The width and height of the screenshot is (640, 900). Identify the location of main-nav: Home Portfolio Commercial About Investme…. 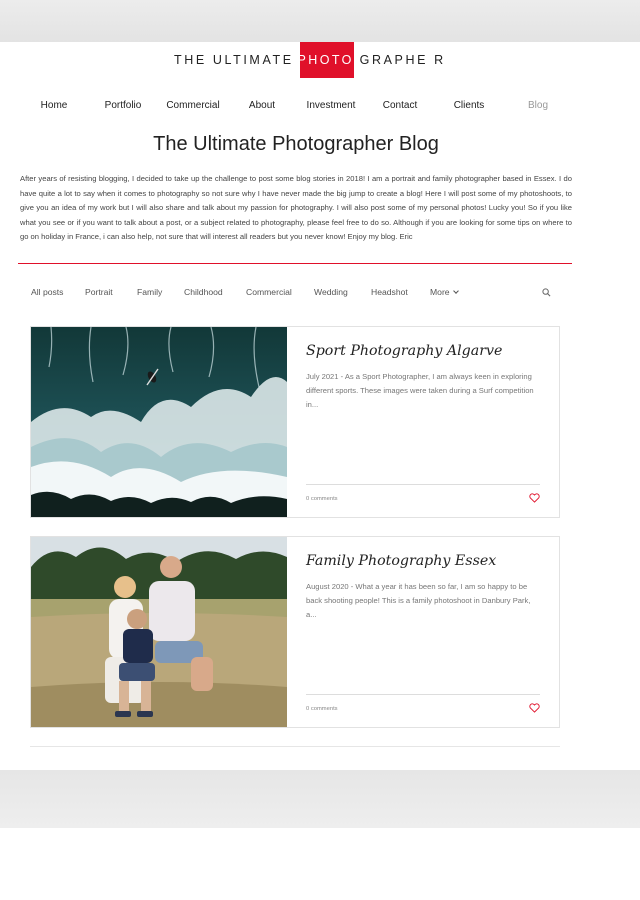
(320, 108).